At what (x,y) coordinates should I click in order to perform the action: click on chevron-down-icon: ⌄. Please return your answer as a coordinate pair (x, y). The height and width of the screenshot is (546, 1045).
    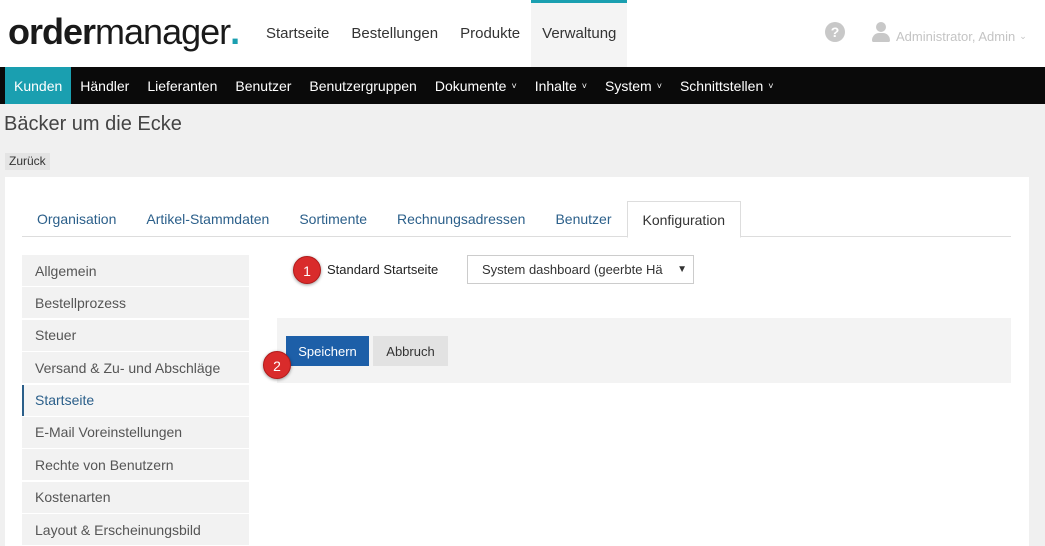
    Looking at the image, I should click on (1023, 35).